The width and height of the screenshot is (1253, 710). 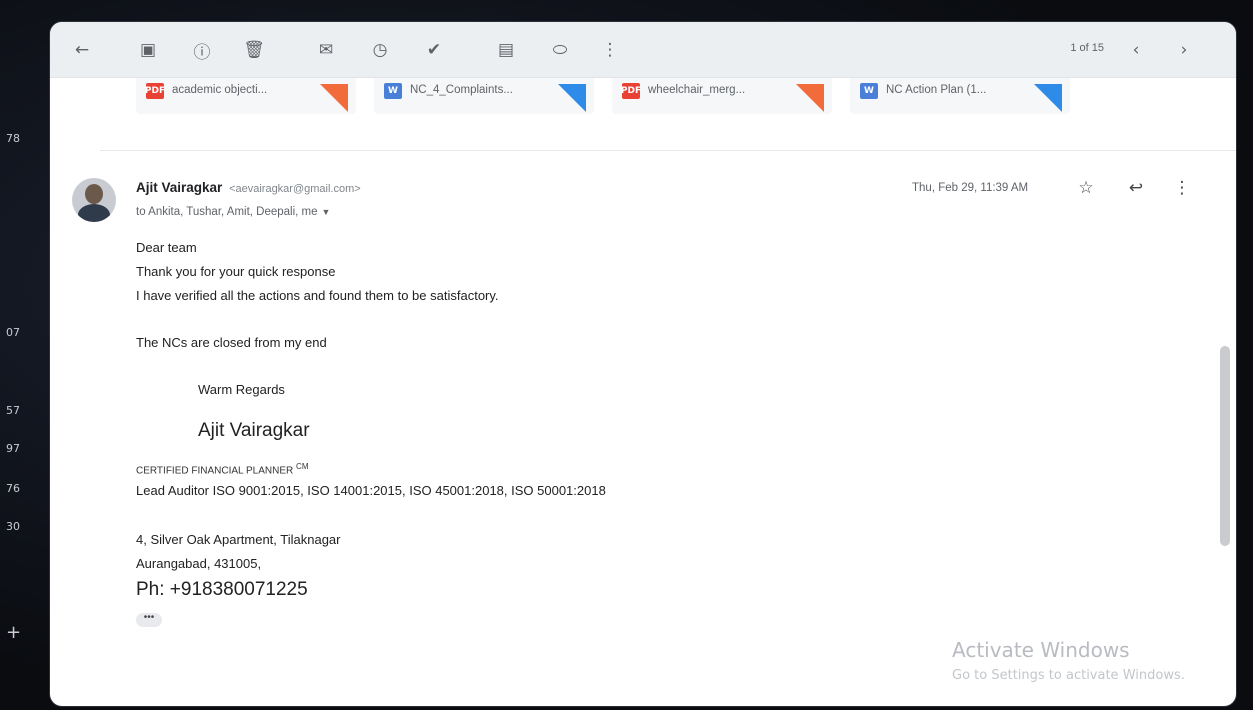 I want to click on desktop-side-numbers: 78 07 57 97 76 30 +, so click(x=20, y=355).